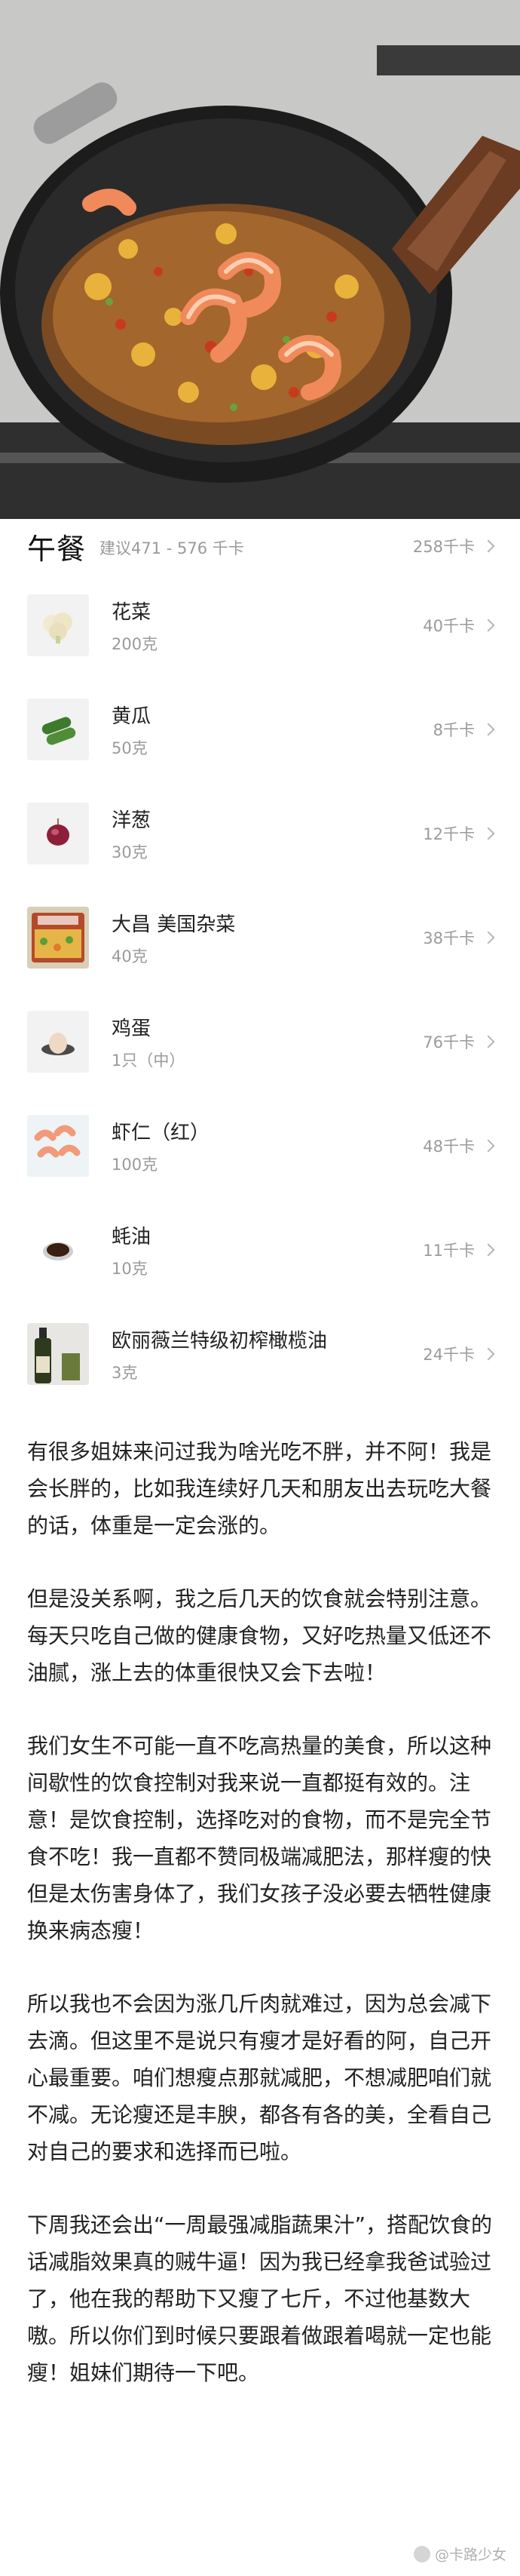  What do you see at coordinates (470, 2555) in the screenshot?
I see `watermark-text: @卡路少女` at bounding box center [470, 2555].